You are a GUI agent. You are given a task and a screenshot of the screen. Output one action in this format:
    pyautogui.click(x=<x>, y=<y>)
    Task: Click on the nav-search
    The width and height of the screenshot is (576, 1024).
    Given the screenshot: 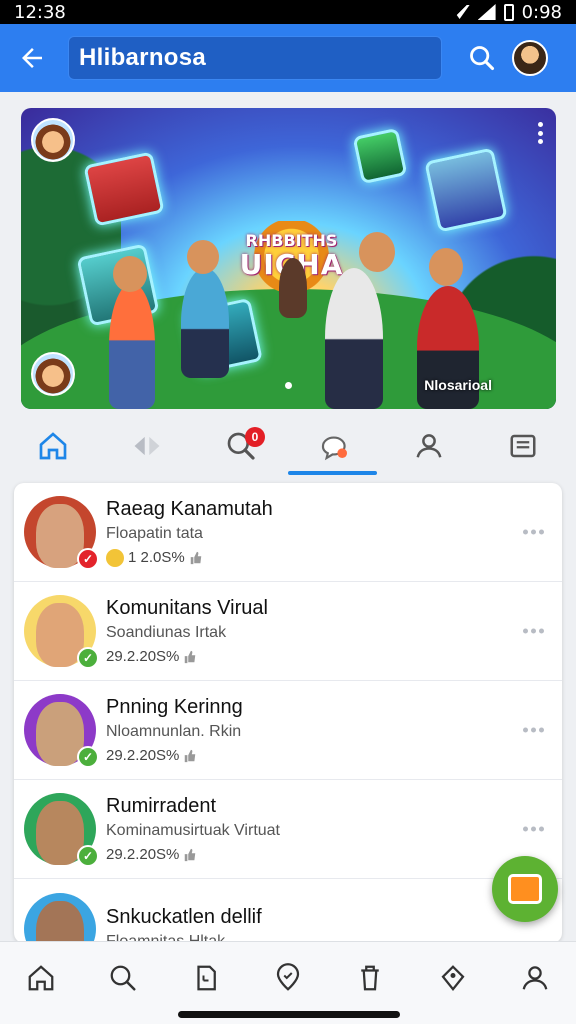 What is the action you would take?
    pyautogui.click(x=123, y=978)
    